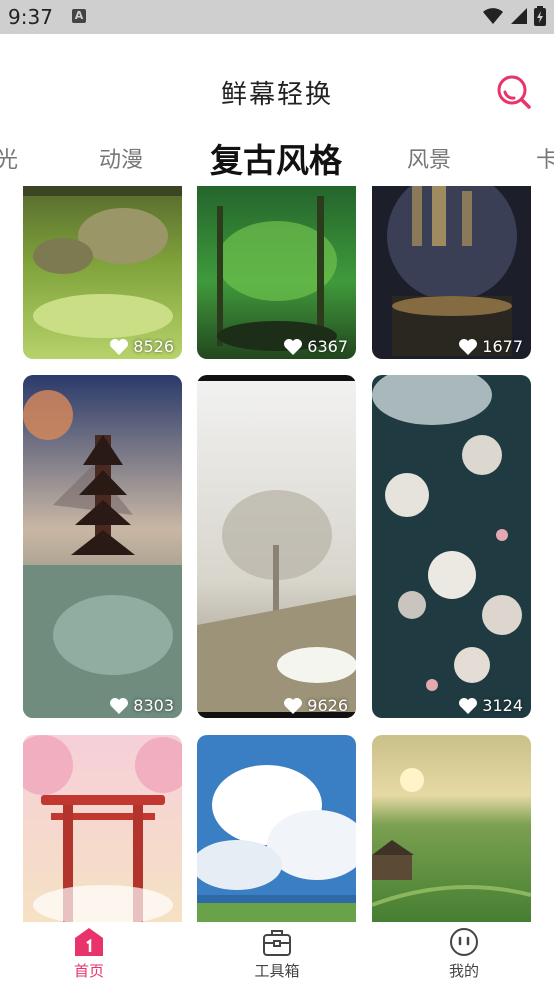 The height and width of the screenshot is (981, 554). Describe the element at coordinates (277, 971) in the screenshot. I see `nav-toolbox-label: 工具箱` at that location.